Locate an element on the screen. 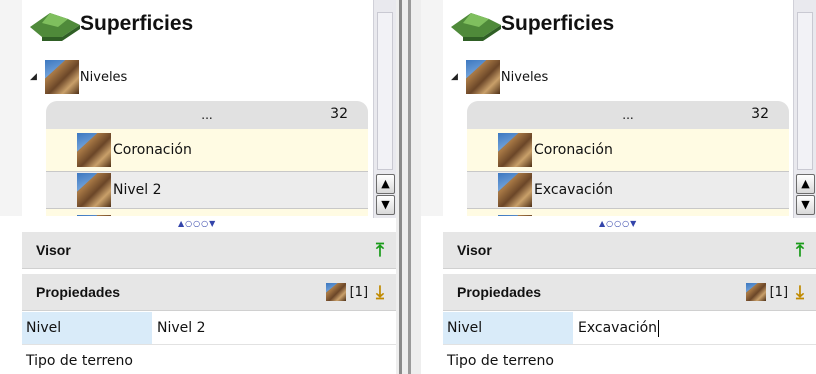 Image resolution: width=816 pixels, height=374 pixels. list-item-selected: Excavación is located at coordinates (628, 190).